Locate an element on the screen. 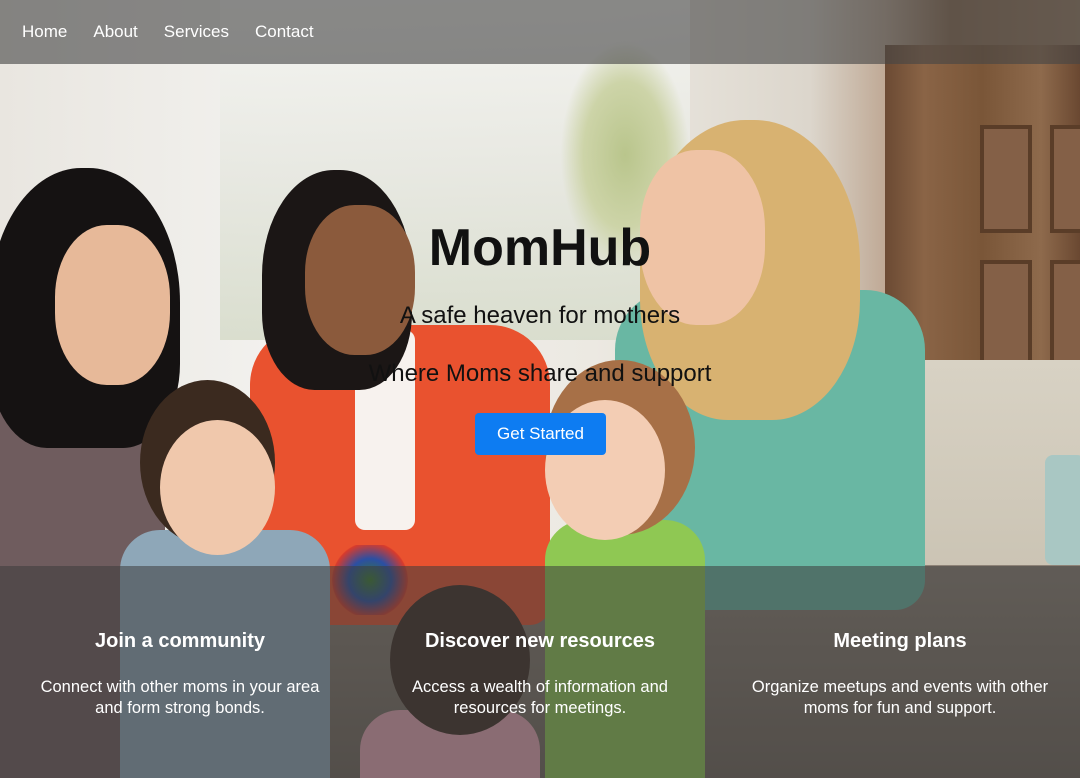  hero-title: MomHub is located at coordinates (540, 248).